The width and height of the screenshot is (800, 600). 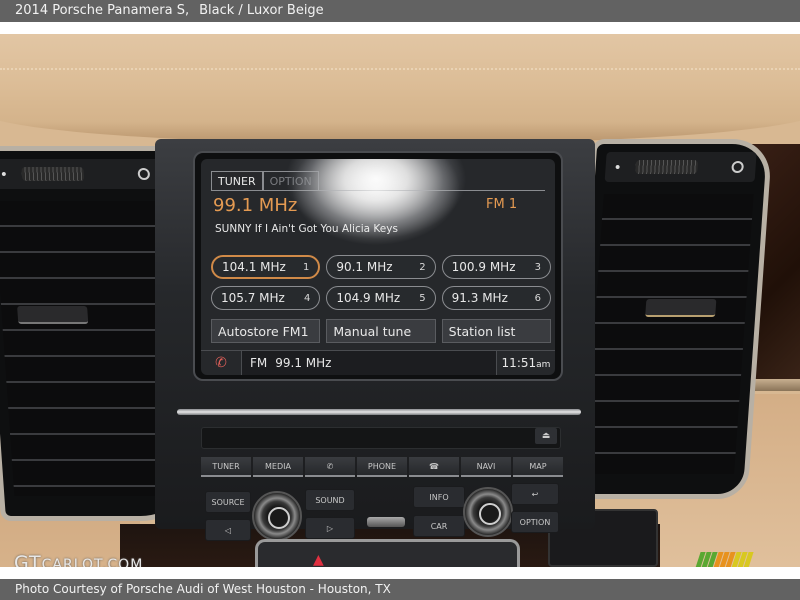 I want to click on preset-number: 5, so click(x=422, y=298).